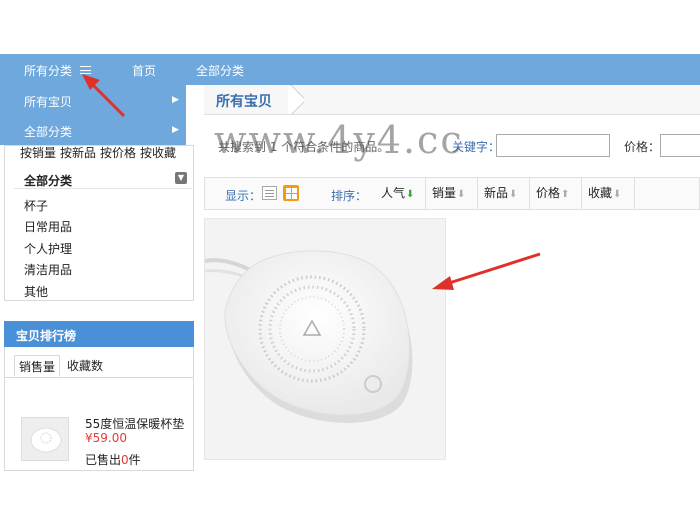 This screenshot has width=700, height=523. What do you see at coordinates (46, 336) in the screenshot?
I see `ranking-title: 宝贝排行榜` at bounding box center [46, 336].